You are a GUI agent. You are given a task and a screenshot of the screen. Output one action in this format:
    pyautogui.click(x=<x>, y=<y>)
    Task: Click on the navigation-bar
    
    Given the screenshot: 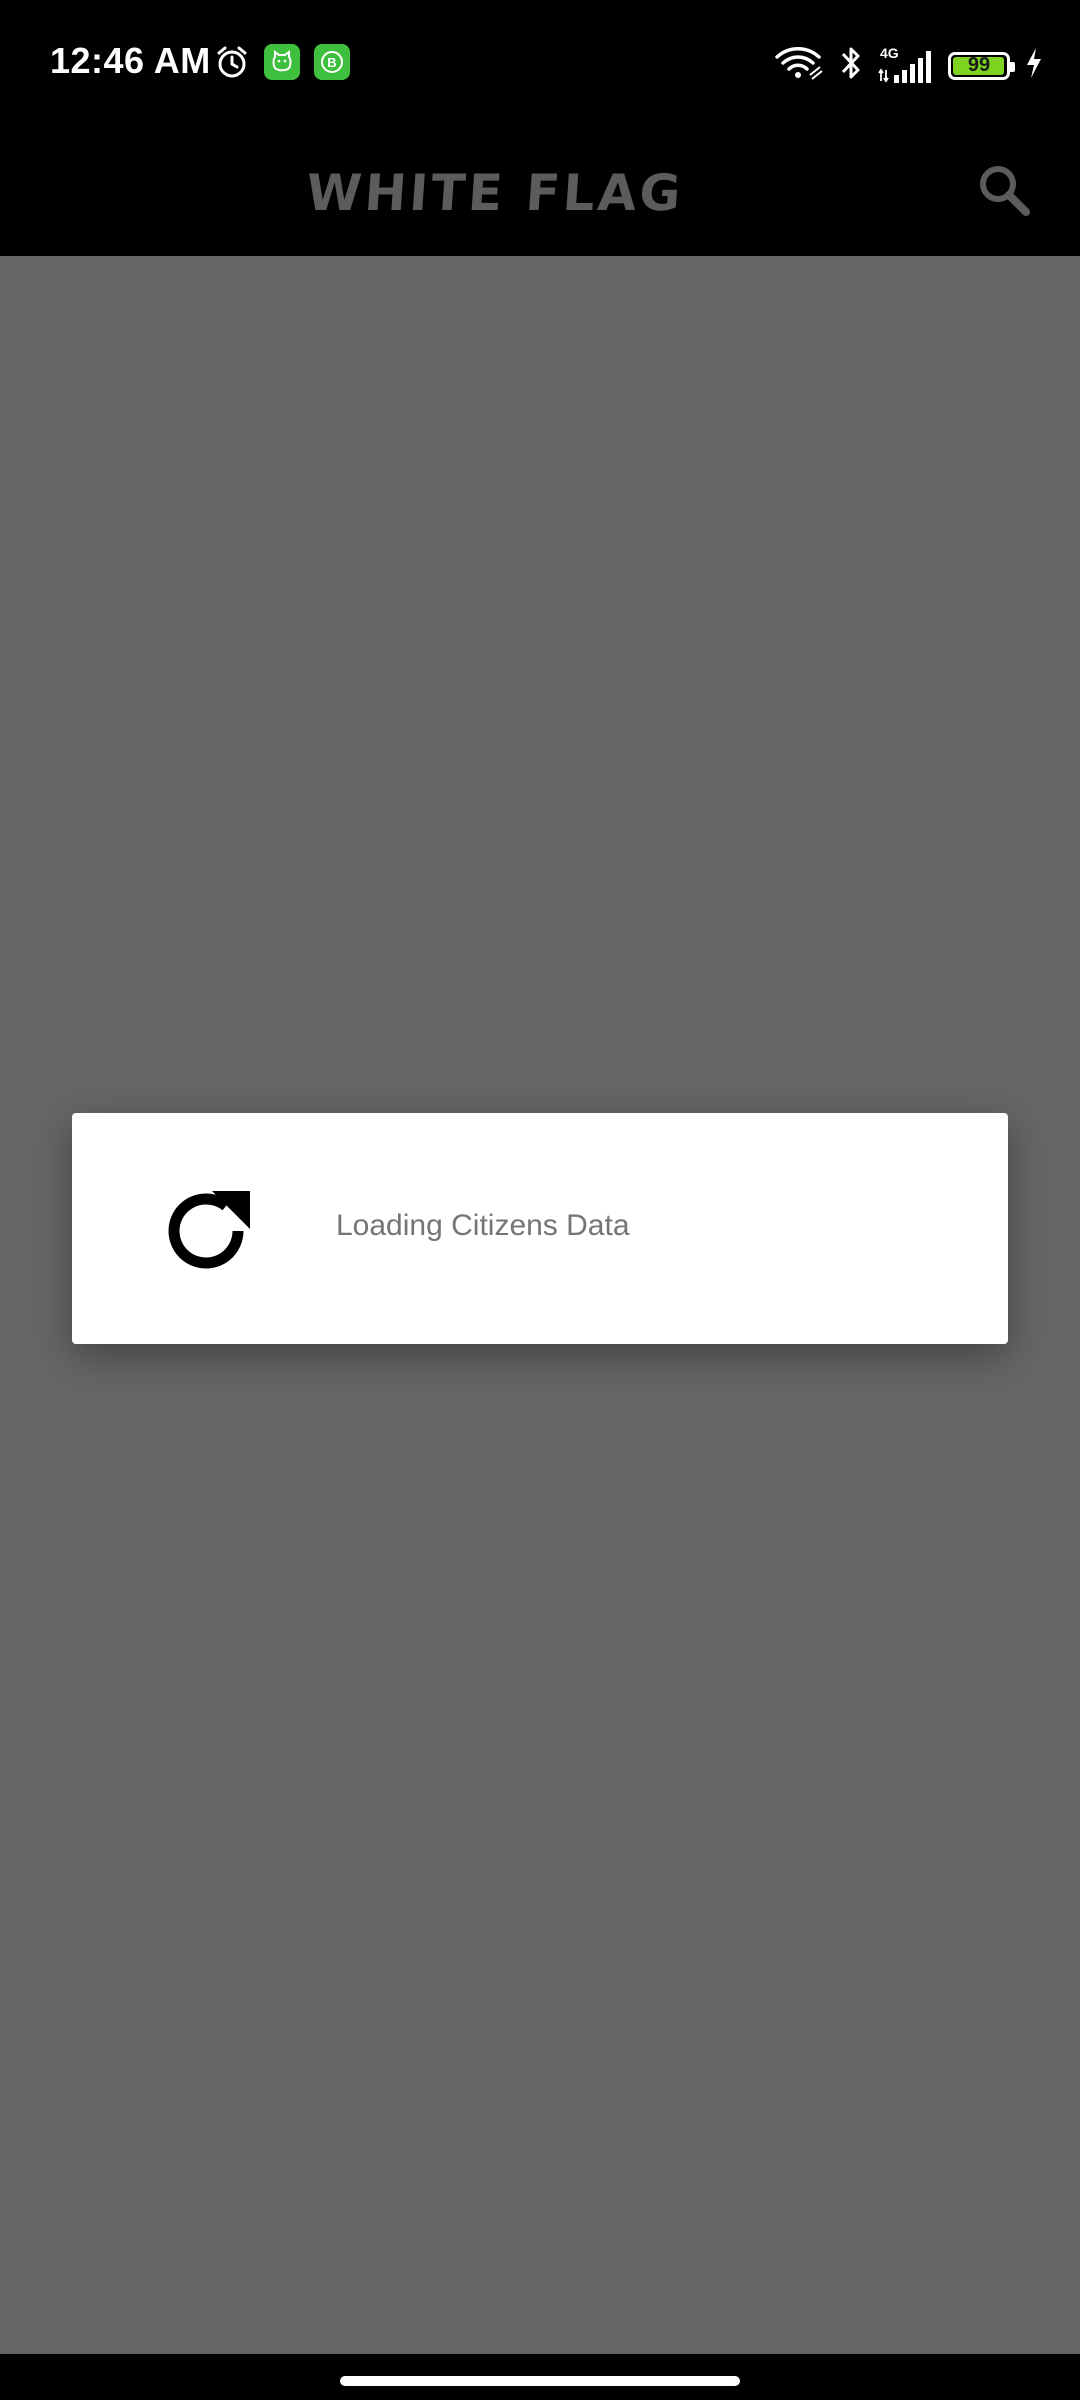 What is the action you would take?
    pyautogui.click(x=540, y=2377)
    